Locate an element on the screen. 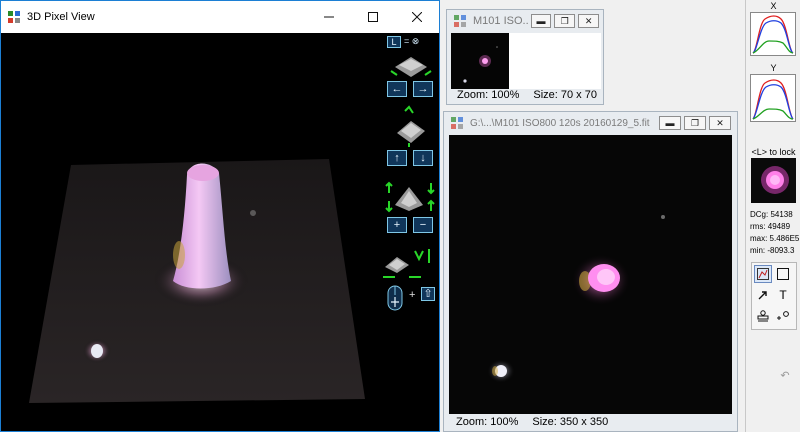  x-profile-graph is located at coordinates (773, 34).